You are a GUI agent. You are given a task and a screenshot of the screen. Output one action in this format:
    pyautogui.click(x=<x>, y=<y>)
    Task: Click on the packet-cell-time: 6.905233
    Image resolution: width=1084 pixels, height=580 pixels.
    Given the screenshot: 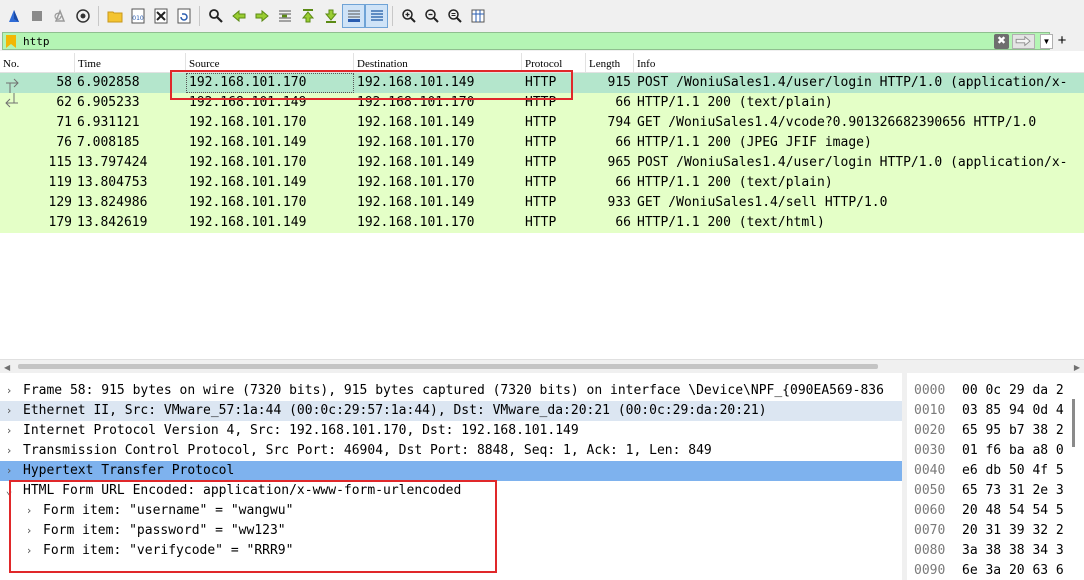 What is the action you would take?
    pyautogui.click(x=108, y=102)
    